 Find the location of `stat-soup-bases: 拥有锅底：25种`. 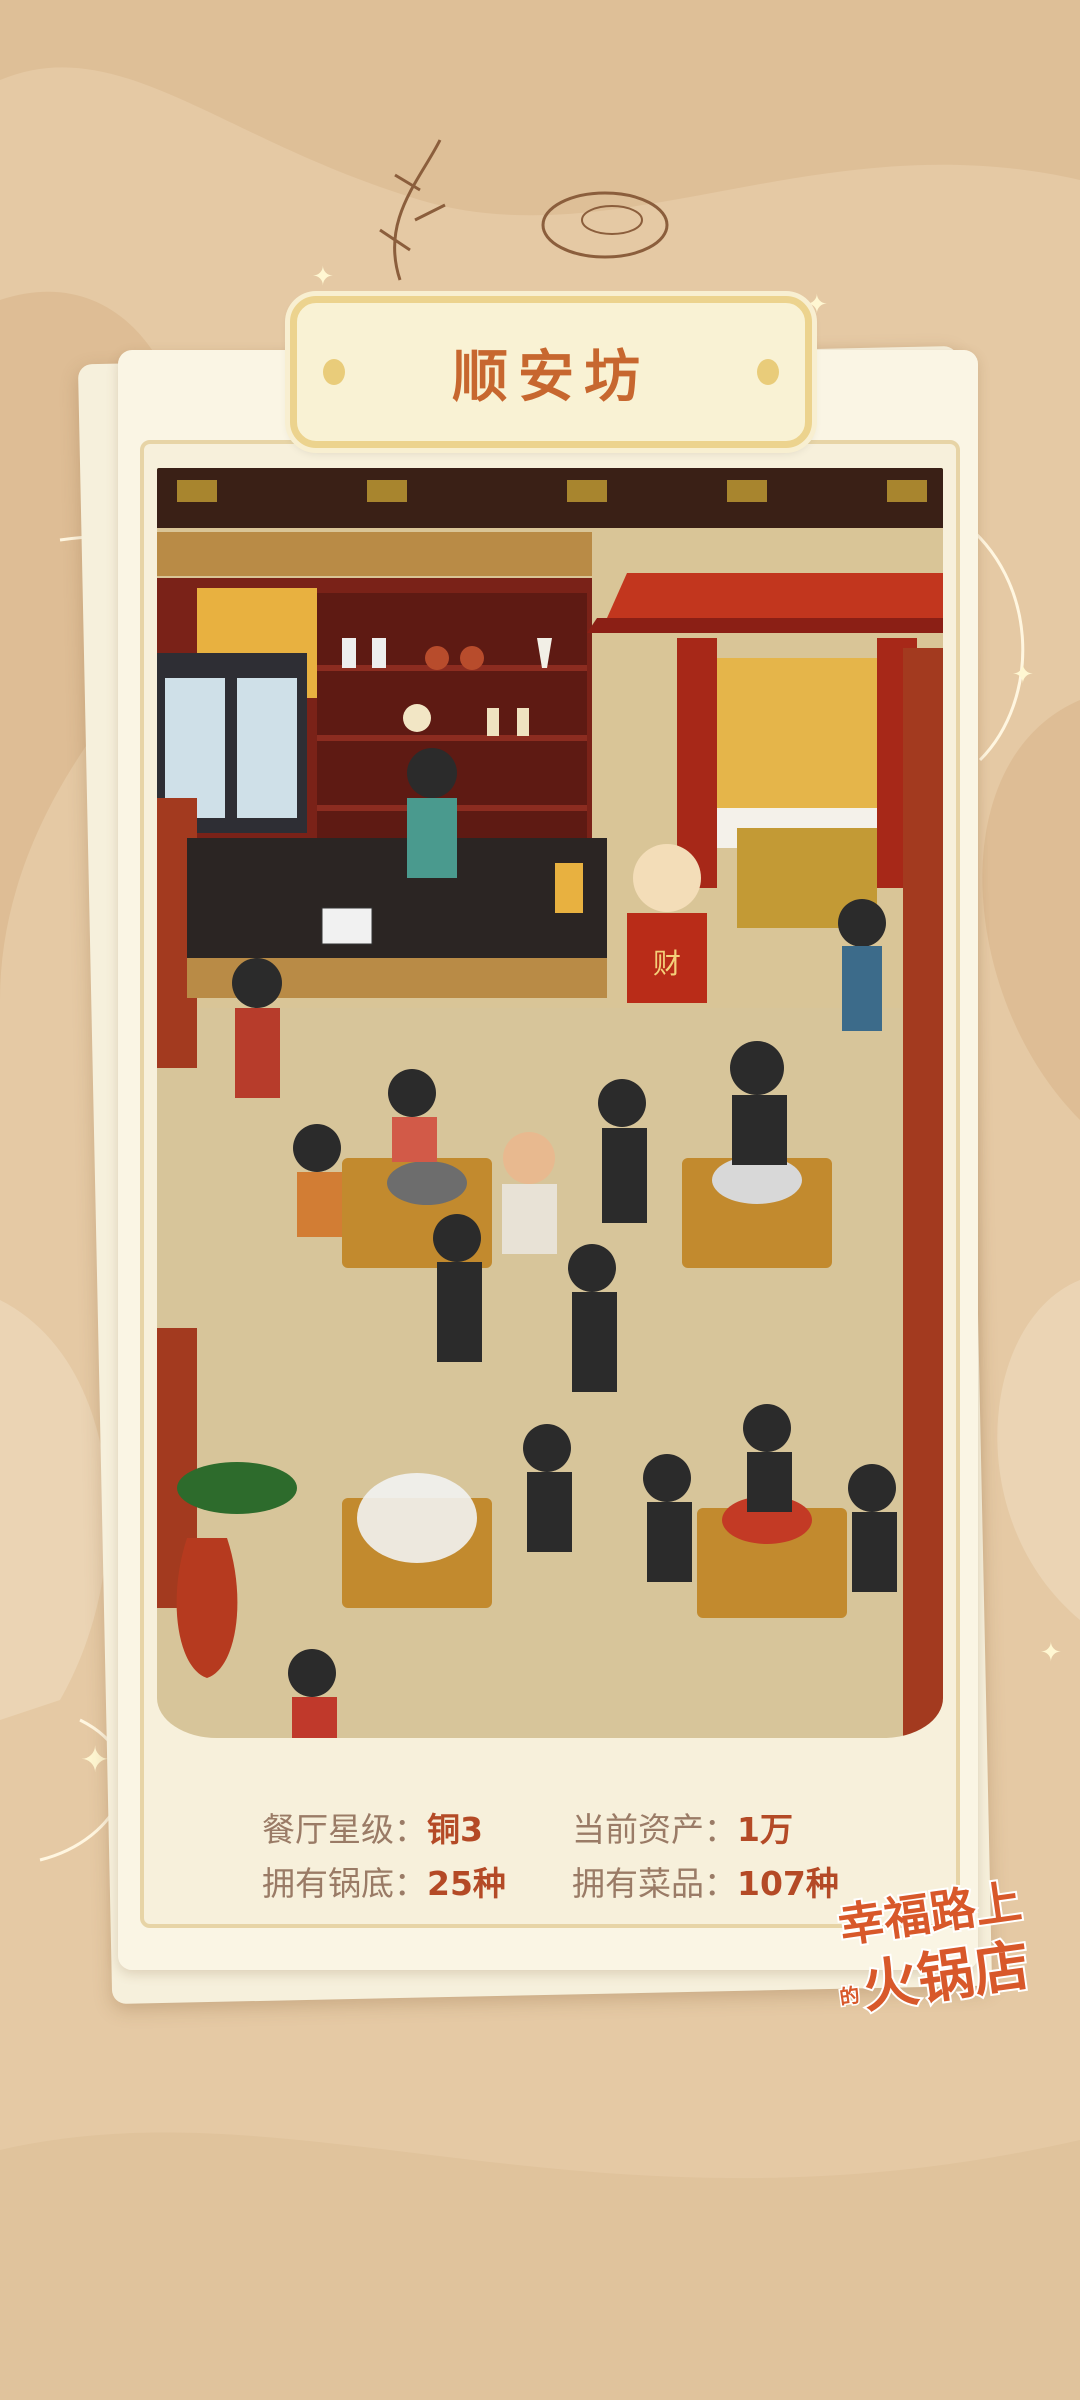

stat-soup-bases: 拥有锅底：25种 is located at coordinates (417, 1881).